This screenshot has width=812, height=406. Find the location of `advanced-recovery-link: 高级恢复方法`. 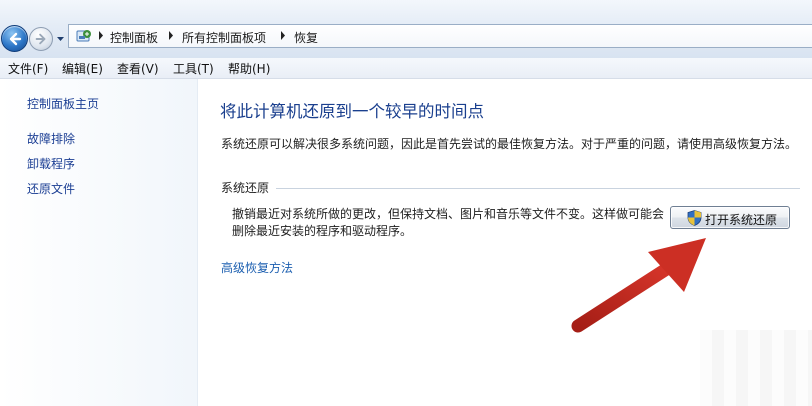

advanced-recovery-link: 高级恢复方法 is located at coordinates (257, 267).